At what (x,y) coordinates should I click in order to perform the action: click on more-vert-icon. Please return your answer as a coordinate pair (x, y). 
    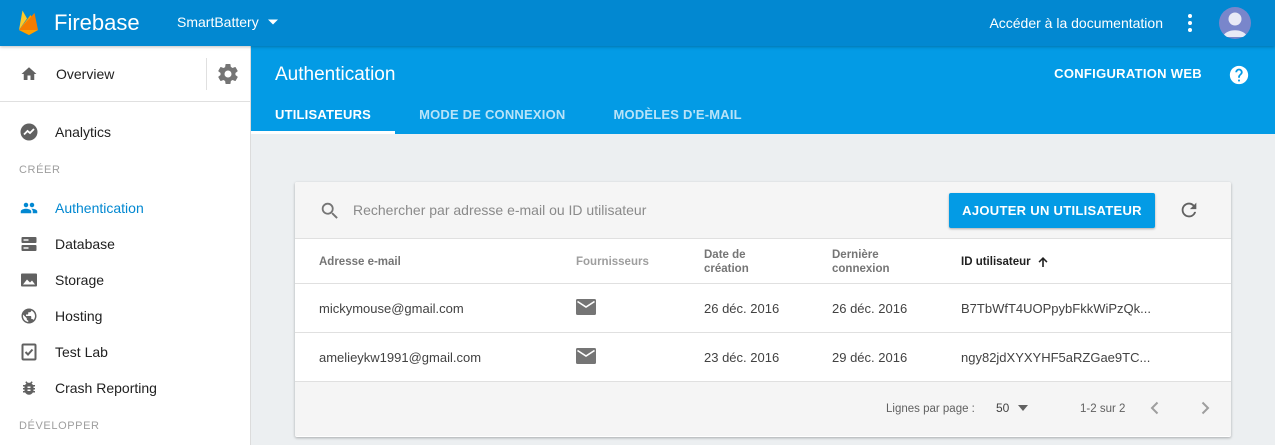
    Looking at the image, I should click on (1190, 23).